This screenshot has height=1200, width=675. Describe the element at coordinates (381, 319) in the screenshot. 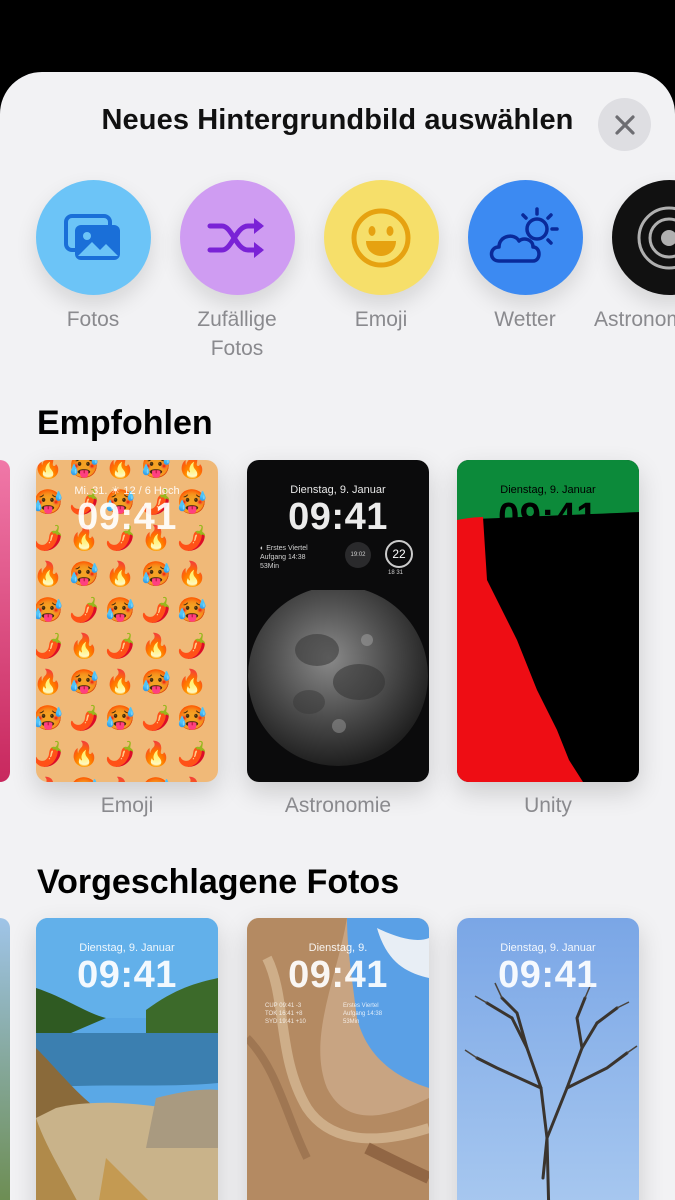

I see `category-emoji-label: Emoji` at that location.